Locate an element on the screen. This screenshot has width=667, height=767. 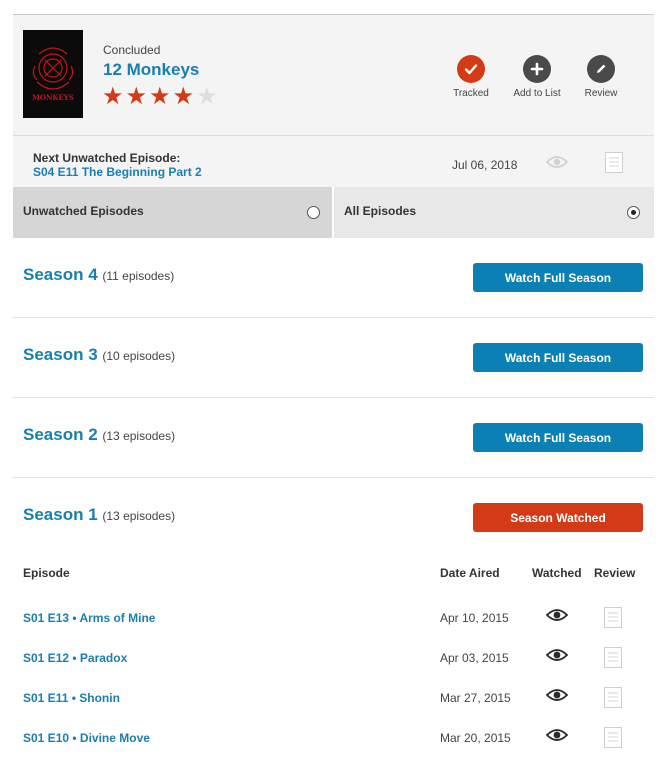
plus-icon is located at coordinates (537, 69).